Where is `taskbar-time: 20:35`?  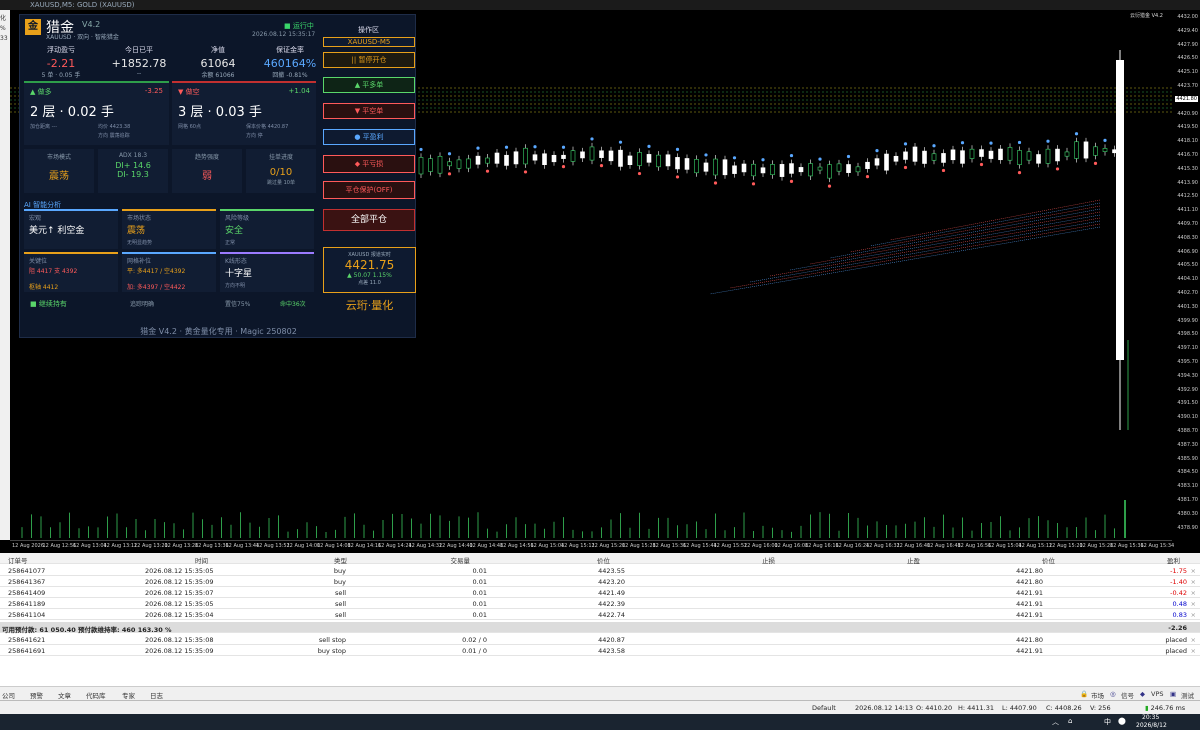 taskbar-time: 20:35 is located at coordinates (1150, 717).